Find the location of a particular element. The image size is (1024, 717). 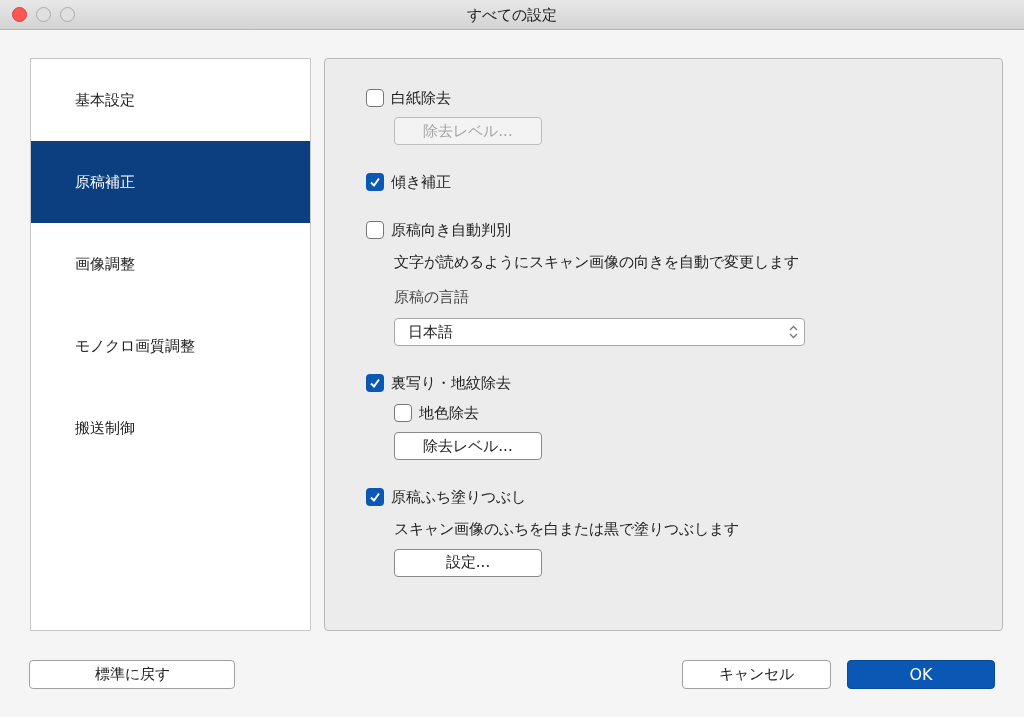

checkbox-label: 地色除去 is located at coordinates (449, 413).